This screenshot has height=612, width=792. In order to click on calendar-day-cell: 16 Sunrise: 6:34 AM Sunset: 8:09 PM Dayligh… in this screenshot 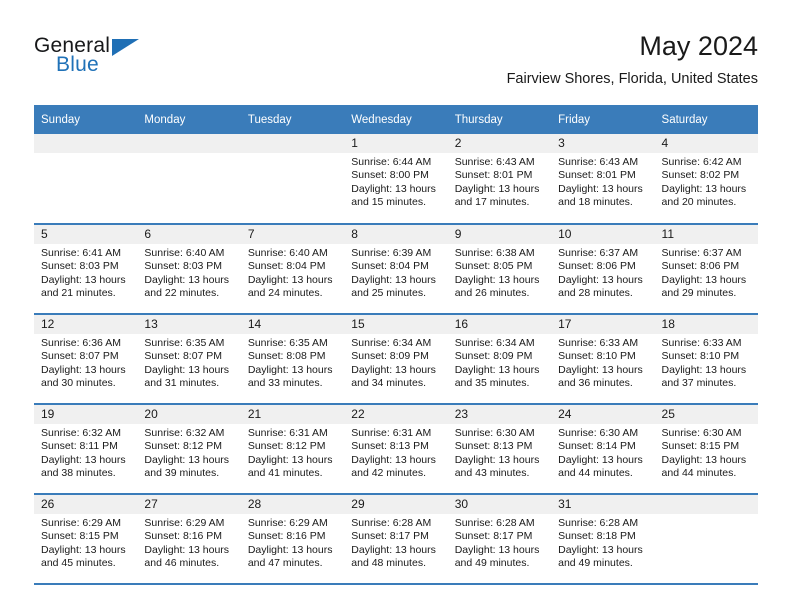, I will do `click(499, 359)`.